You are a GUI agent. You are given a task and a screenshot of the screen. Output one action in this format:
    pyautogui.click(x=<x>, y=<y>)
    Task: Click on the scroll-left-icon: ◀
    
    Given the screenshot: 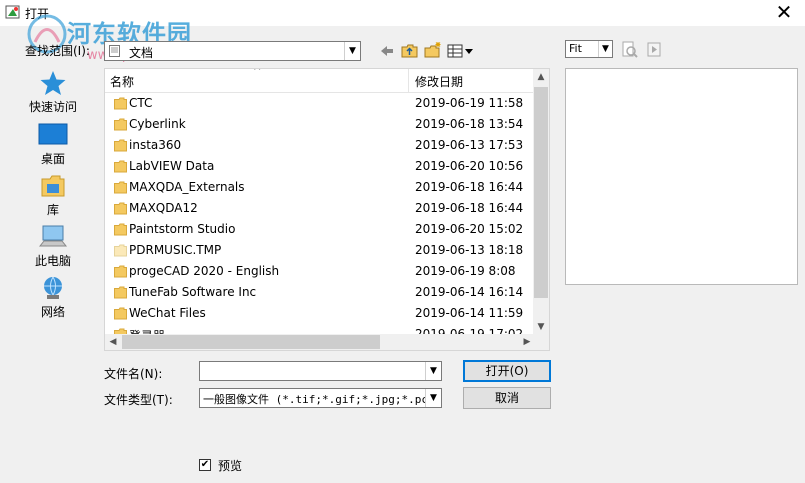 What is the action you would take?
    pyautogui.click(x=113, y=342)
    